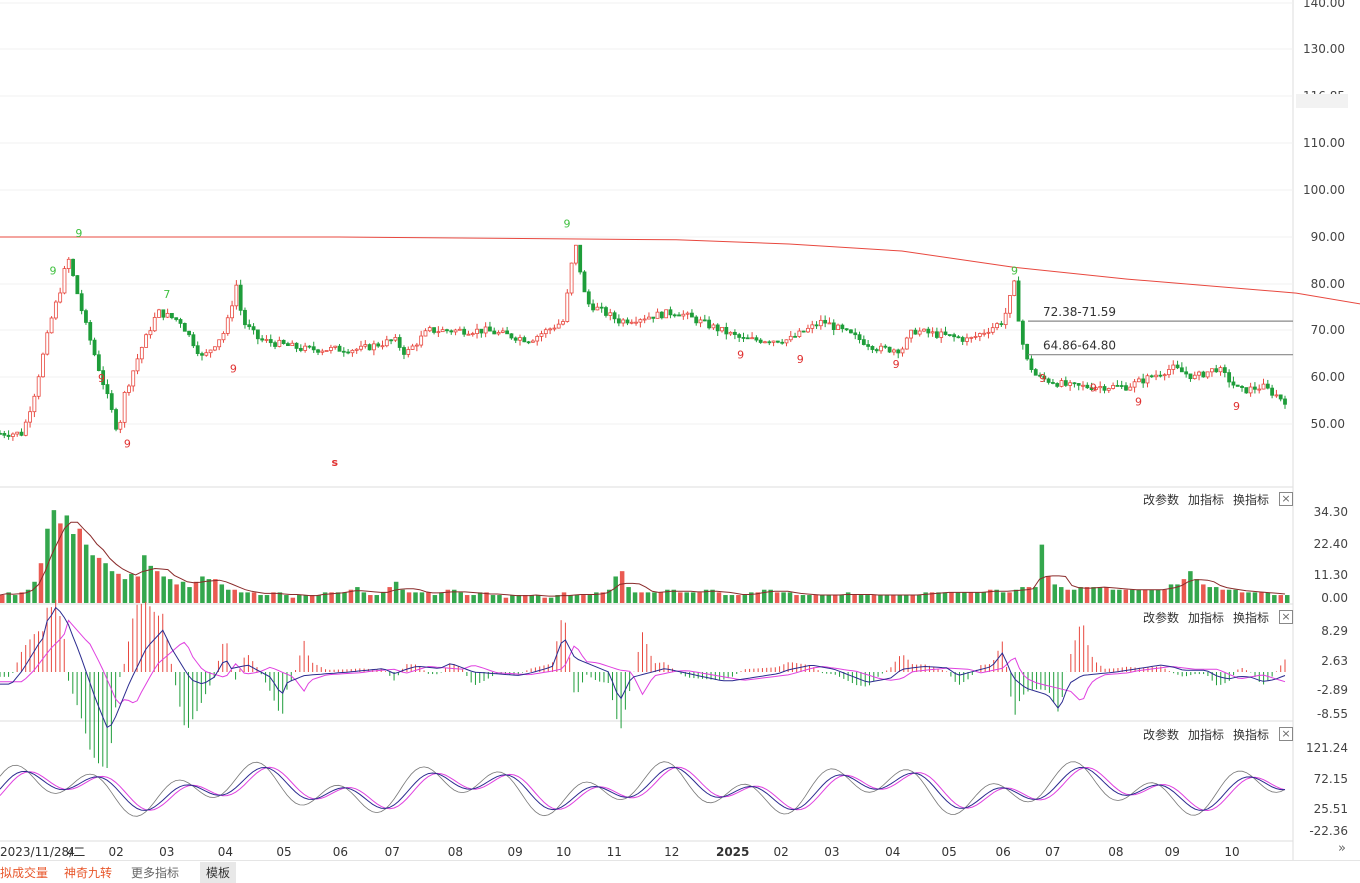  Describe the element at coordinates (1331, 544) in the screenshot. I see `volume-axis-label: 22.40` at that location.